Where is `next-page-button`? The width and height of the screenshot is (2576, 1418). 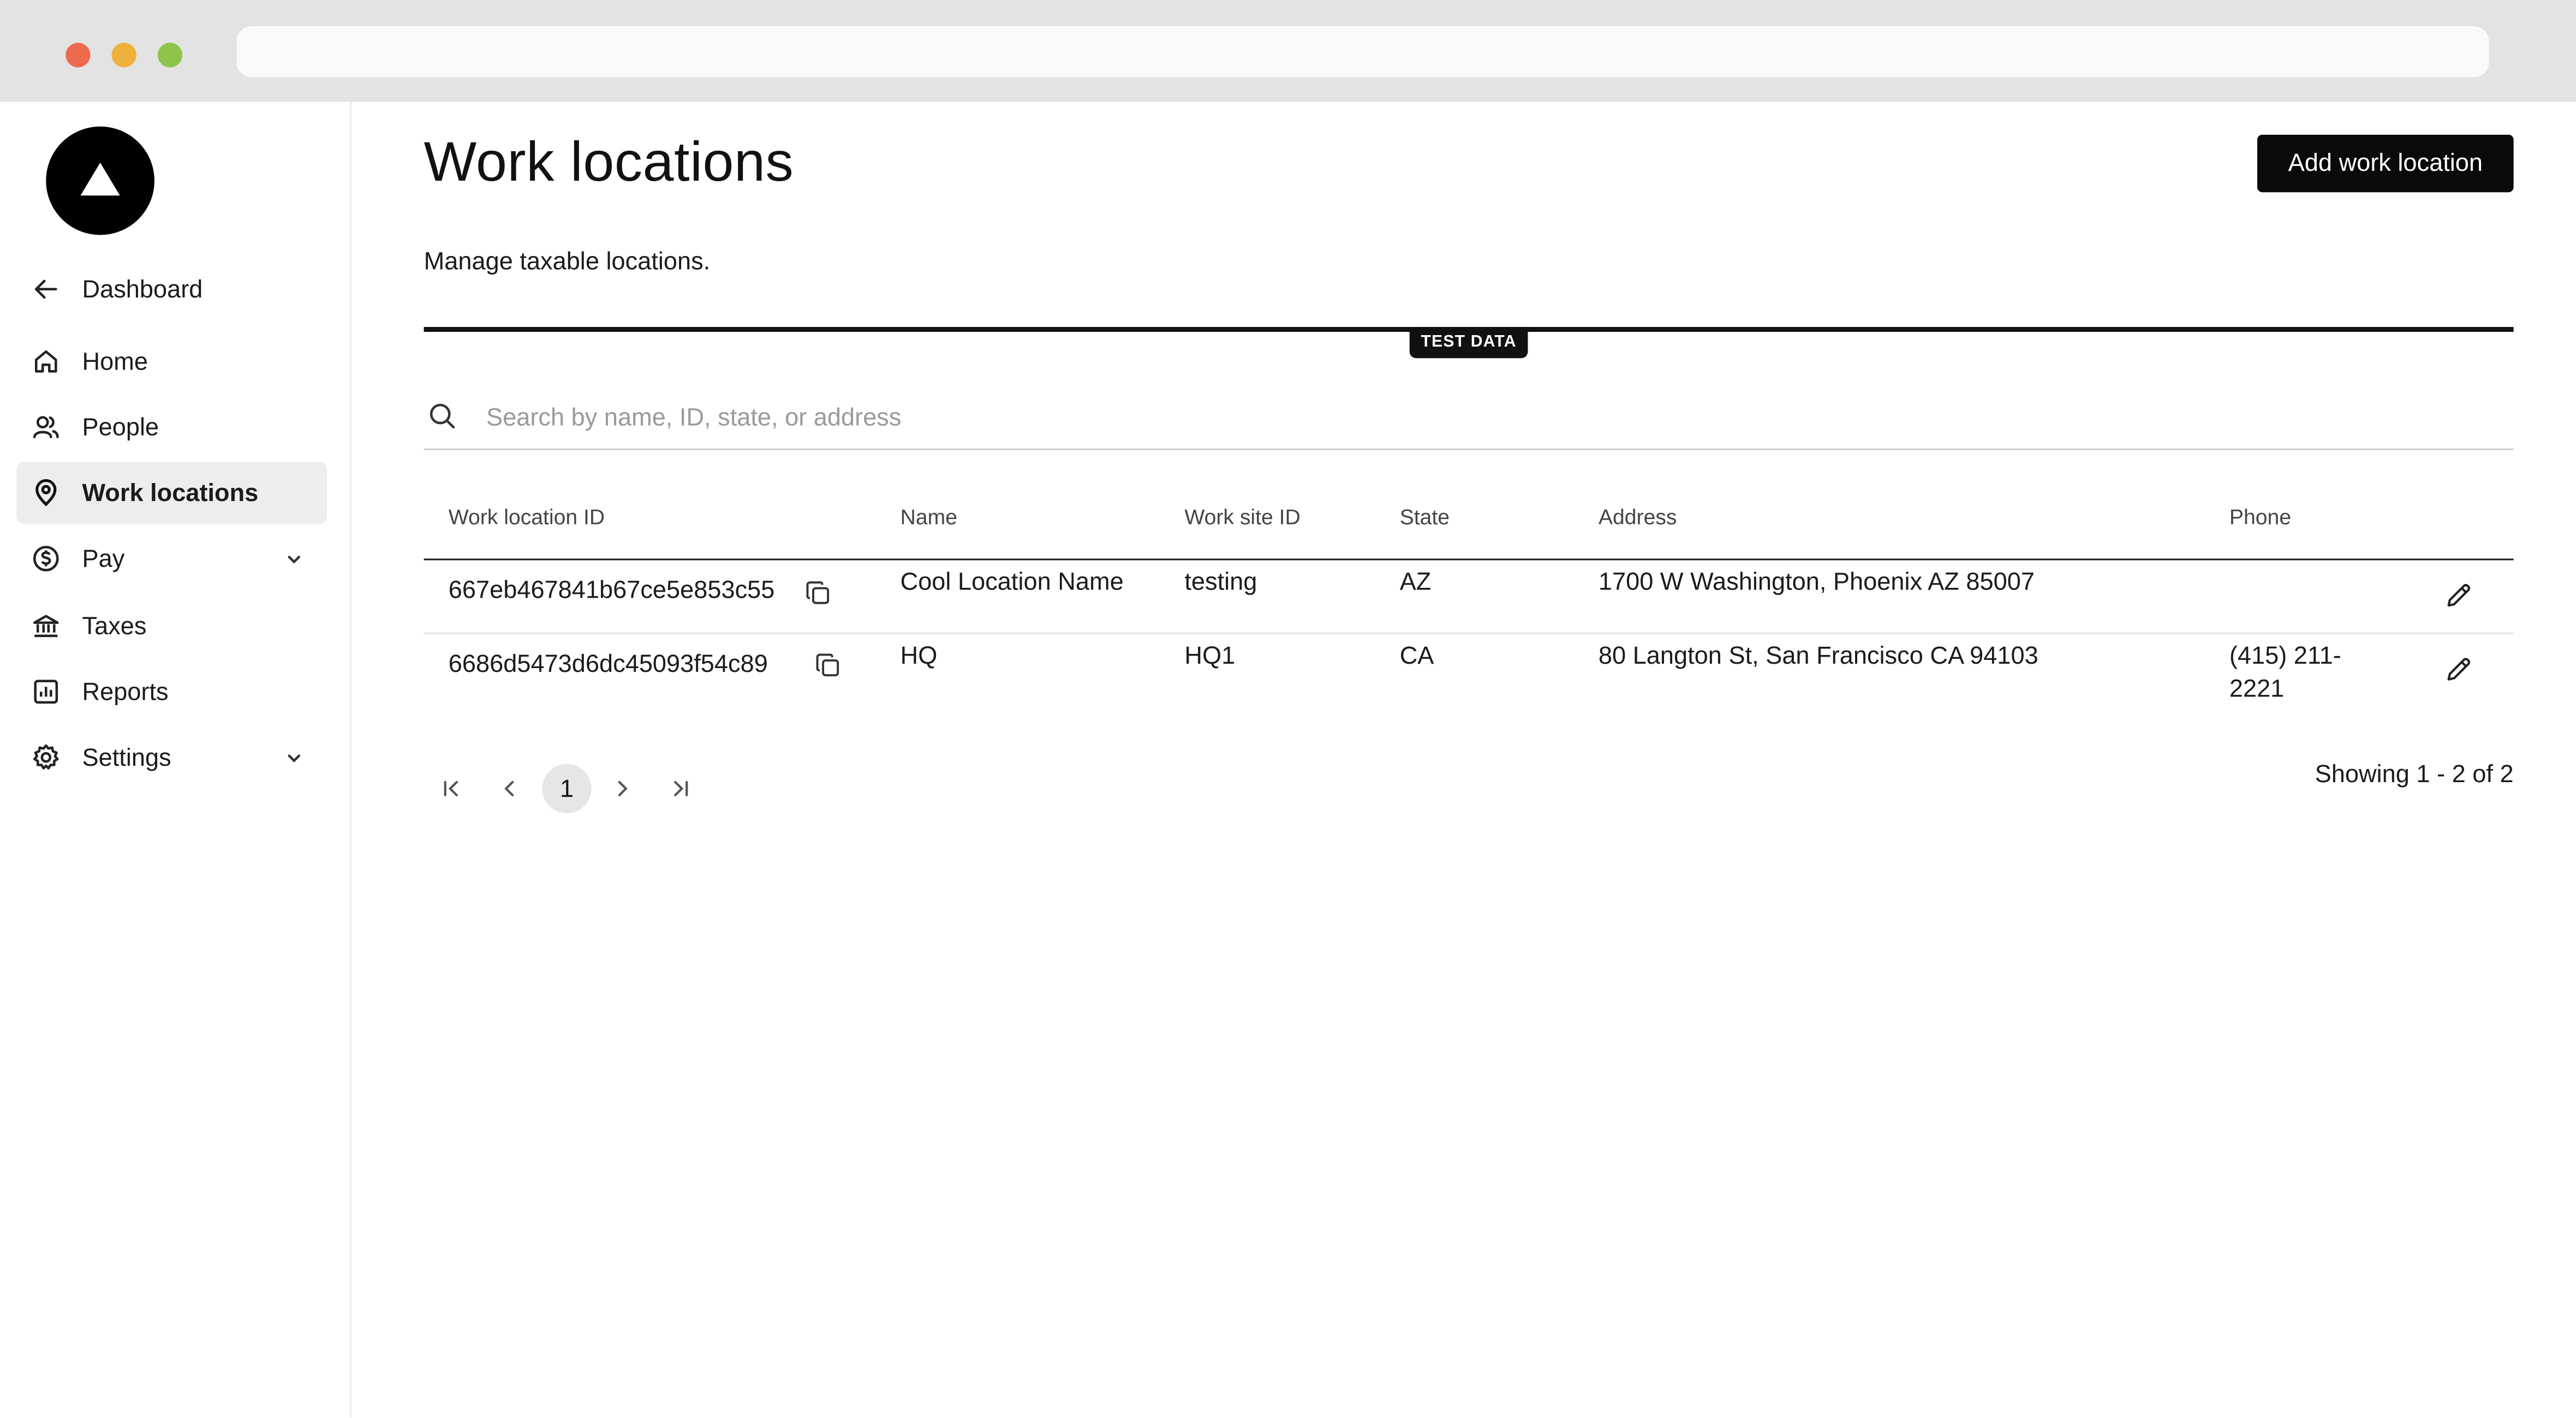
next-page-button is located at coordinates (622, 789).